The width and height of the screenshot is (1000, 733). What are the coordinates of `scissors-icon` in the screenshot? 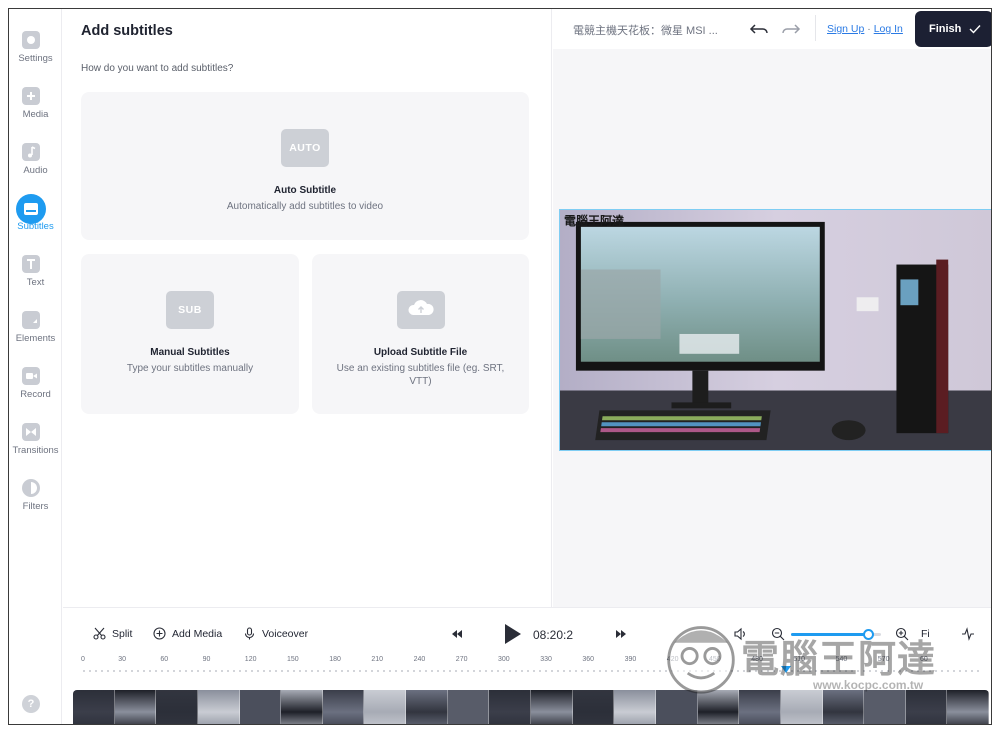 It's located at (99, 633).